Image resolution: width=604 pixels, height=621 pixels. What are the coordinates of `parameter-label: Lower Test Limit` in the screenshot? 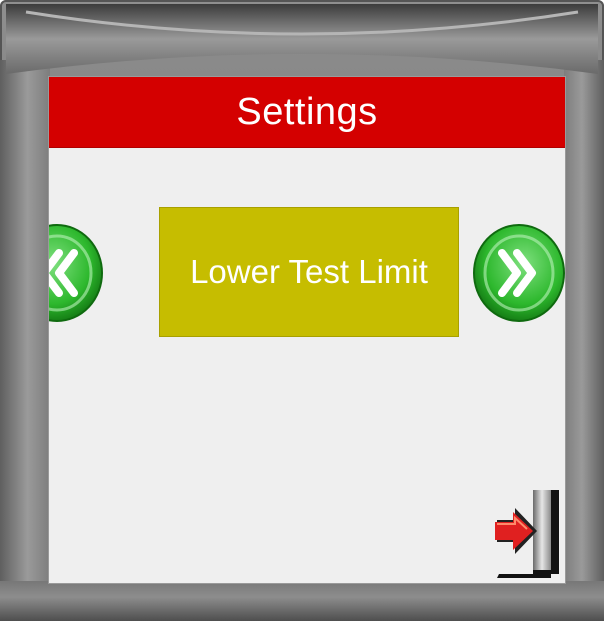 It's located at (309, 271).